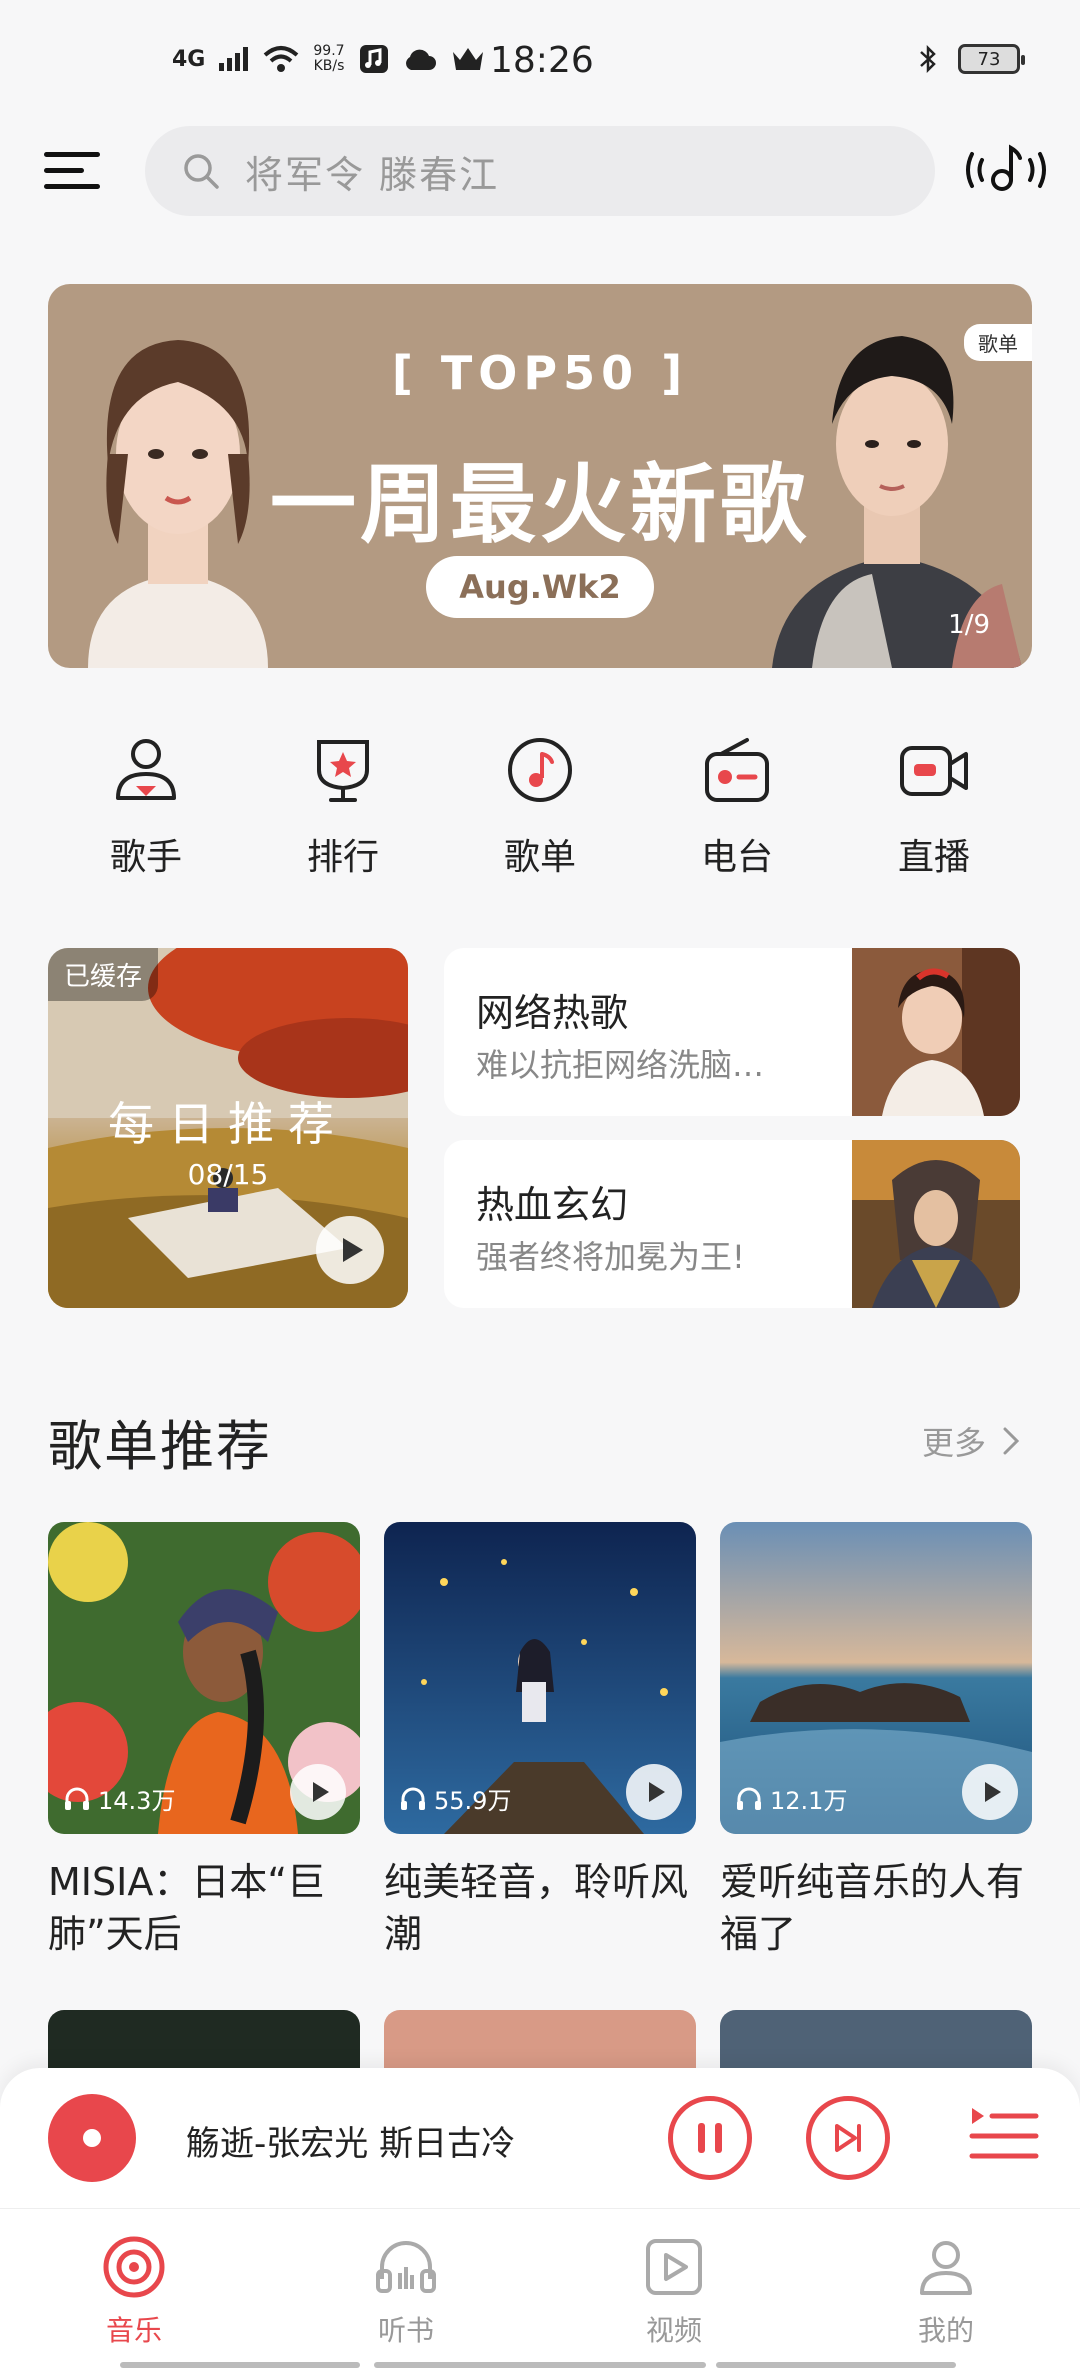 This screenshot has width=1080, height=2376. What do you see at coordinates (934, 771) in the screenshot?
I see `live-video-icon` at bounding box center [934, 771].